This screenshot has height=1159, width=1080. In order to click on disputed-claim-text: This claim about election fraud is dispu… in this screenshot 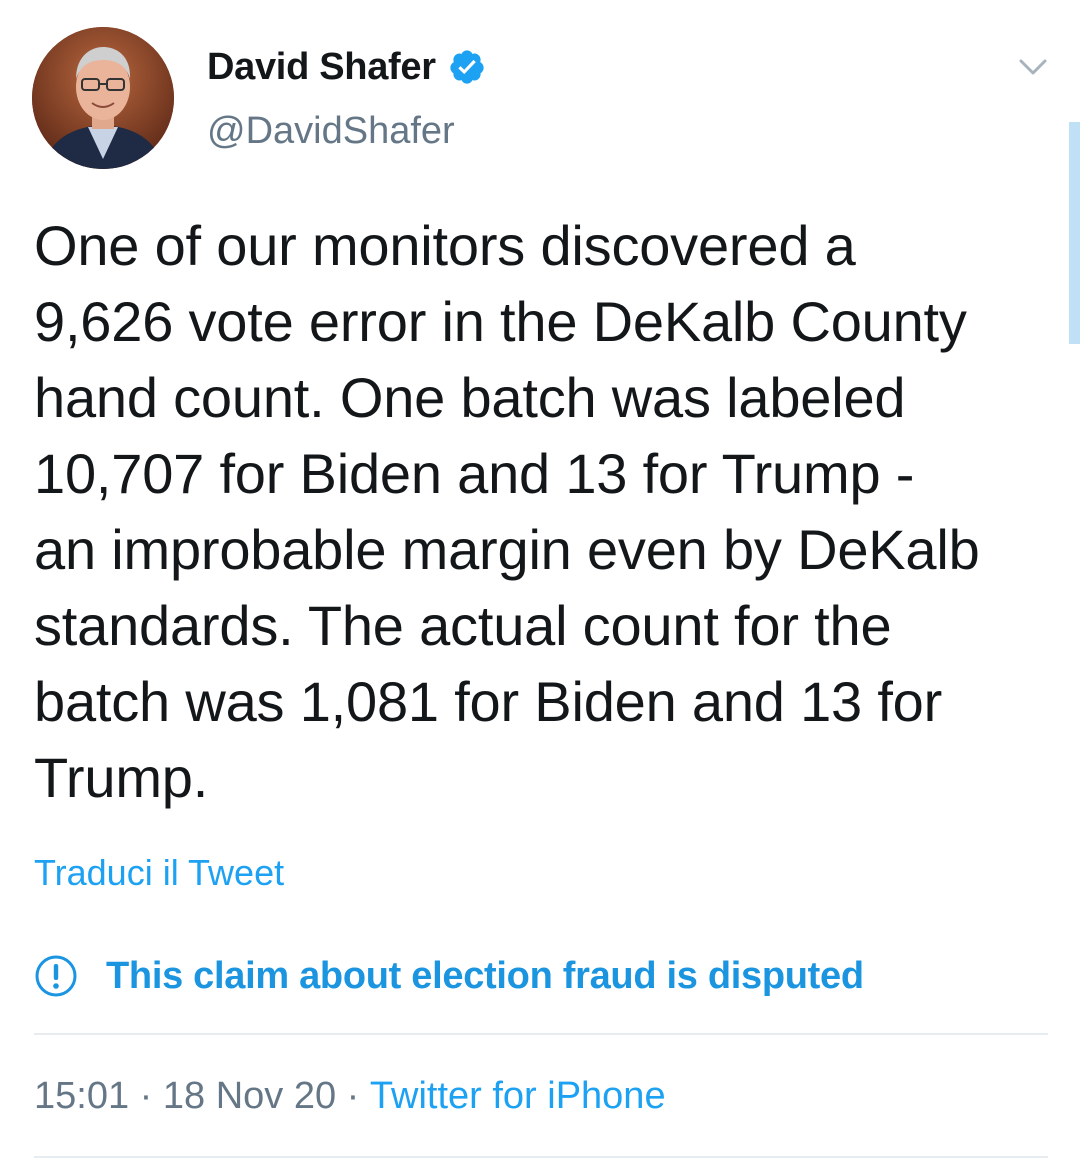, I will do `click(485, 976)`.